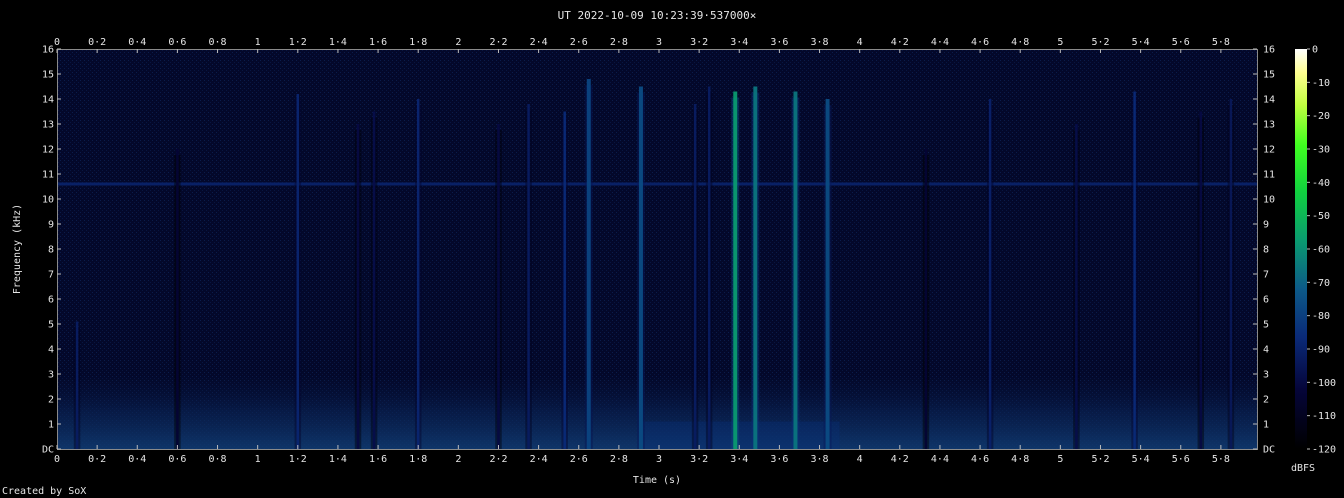  I want to click on x-tick-label-bottom: 5, so click(1060, 459).